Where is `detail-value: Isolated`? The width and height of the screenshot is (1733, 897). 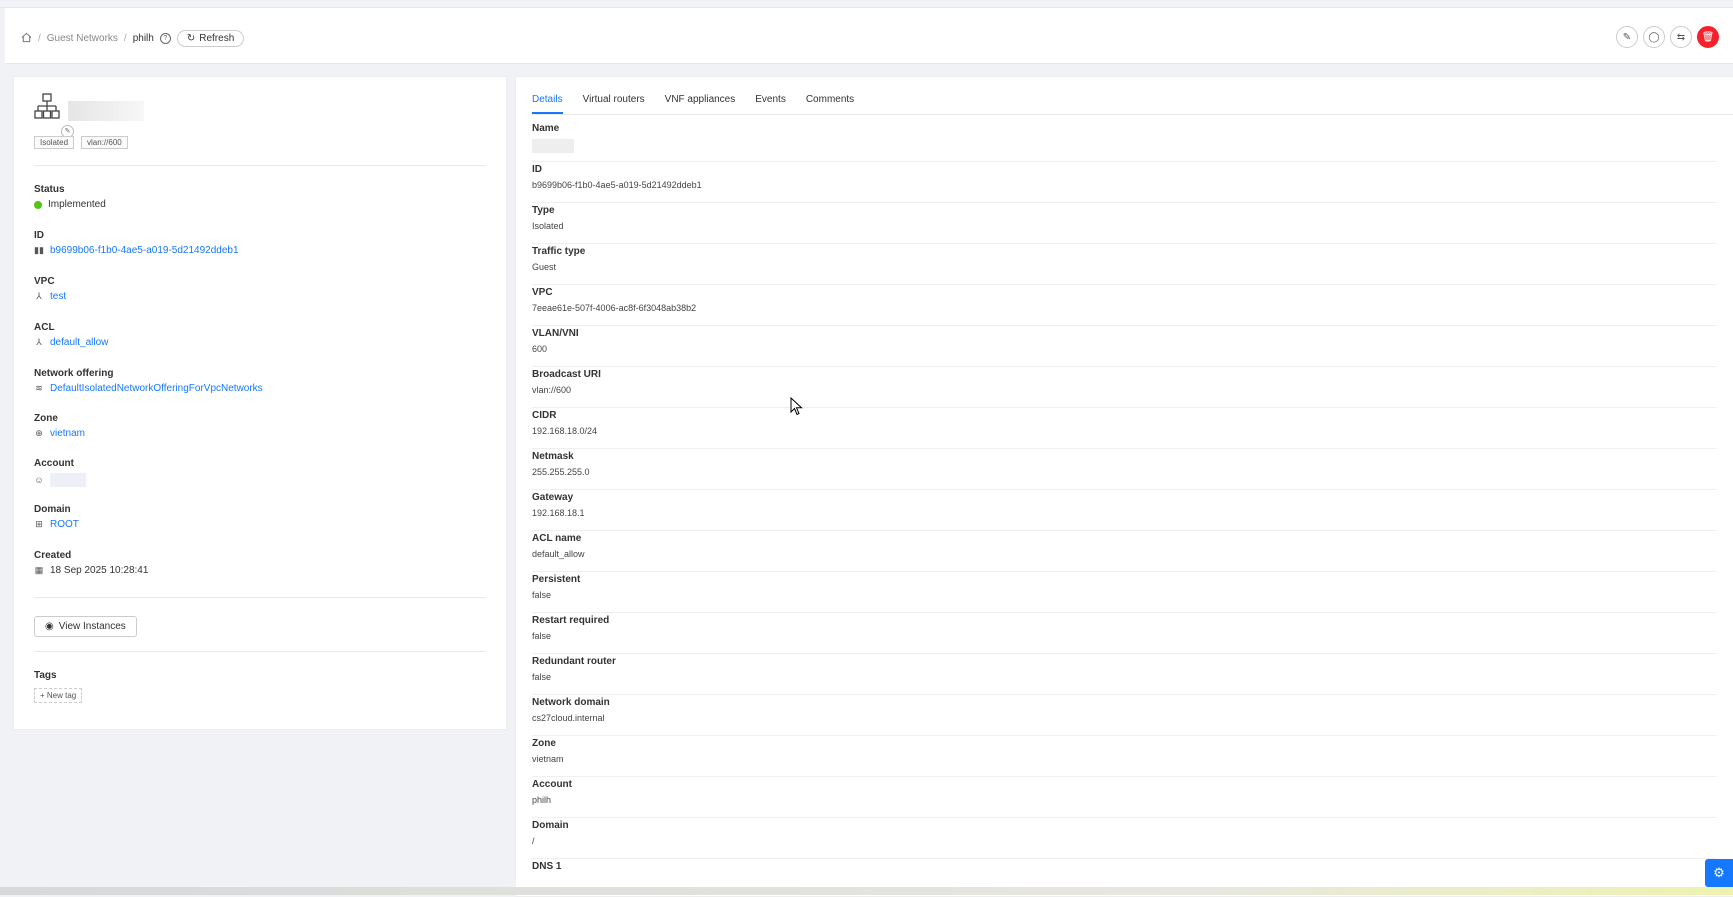
detail-value: Isolated is located at coordinates (548, 226).